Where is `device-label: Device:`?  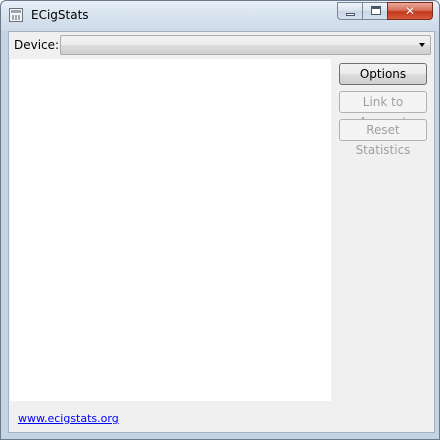
device-label: Device: is located at coordinates (37, 45).